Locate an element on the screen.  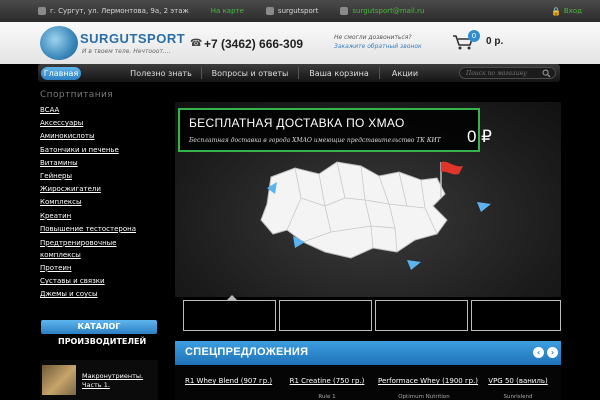
skype-text: surgutsport is located at coordinates (298, 11).